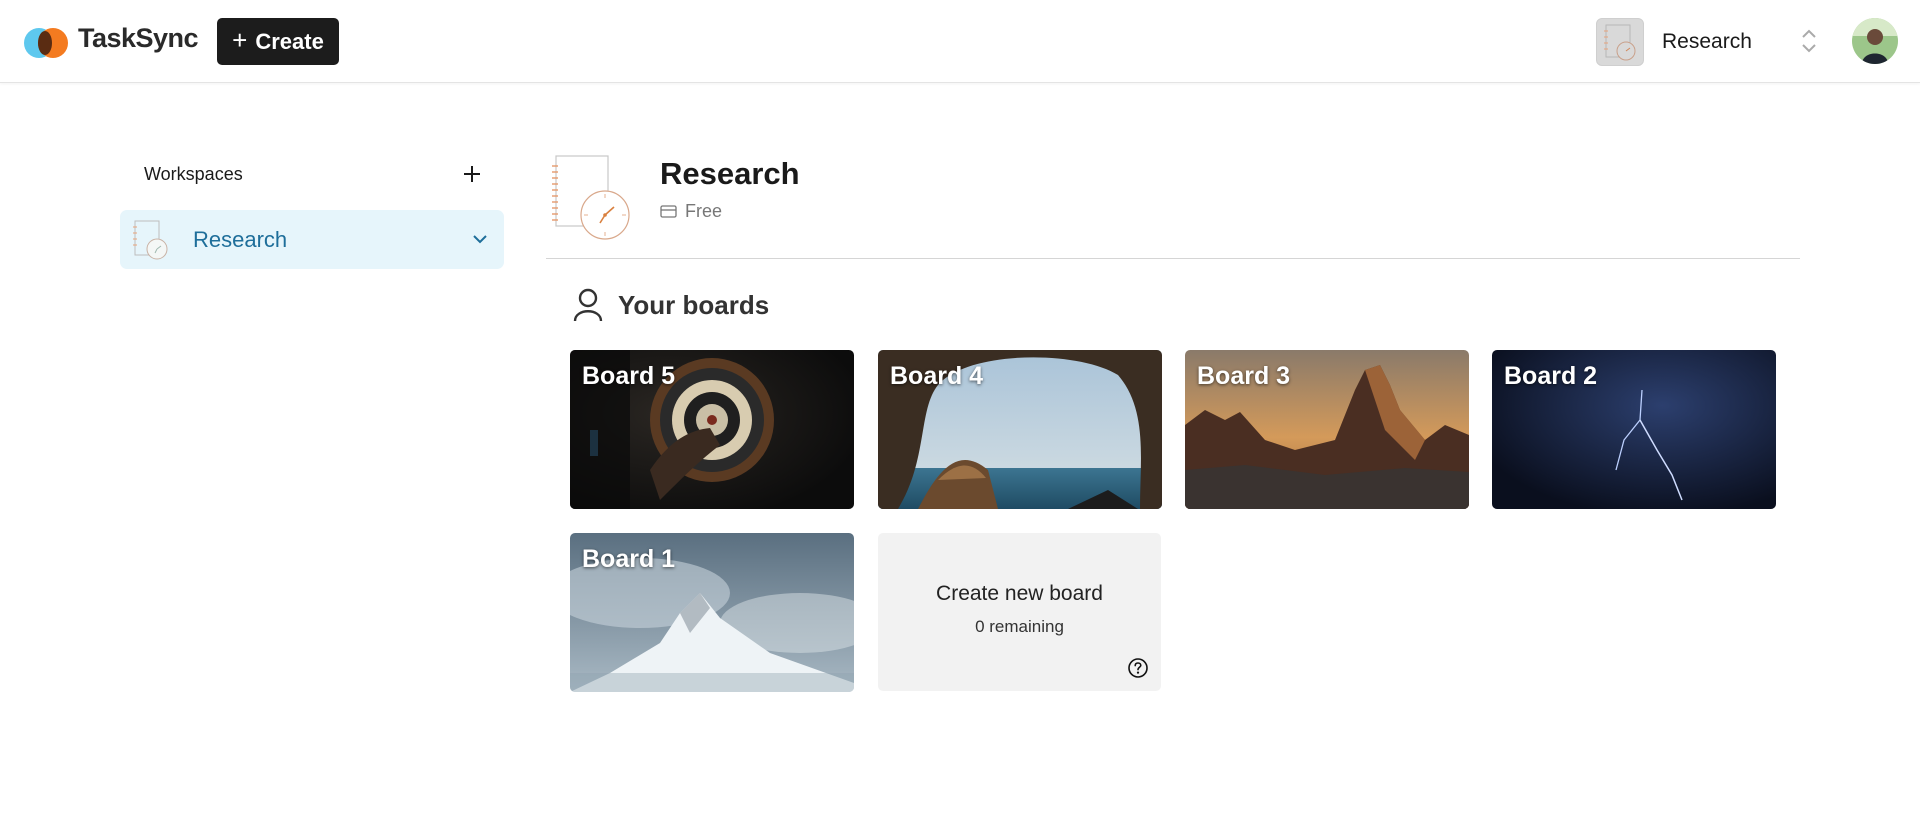  I want to click on board-title: Board 4, so click(937, 376).